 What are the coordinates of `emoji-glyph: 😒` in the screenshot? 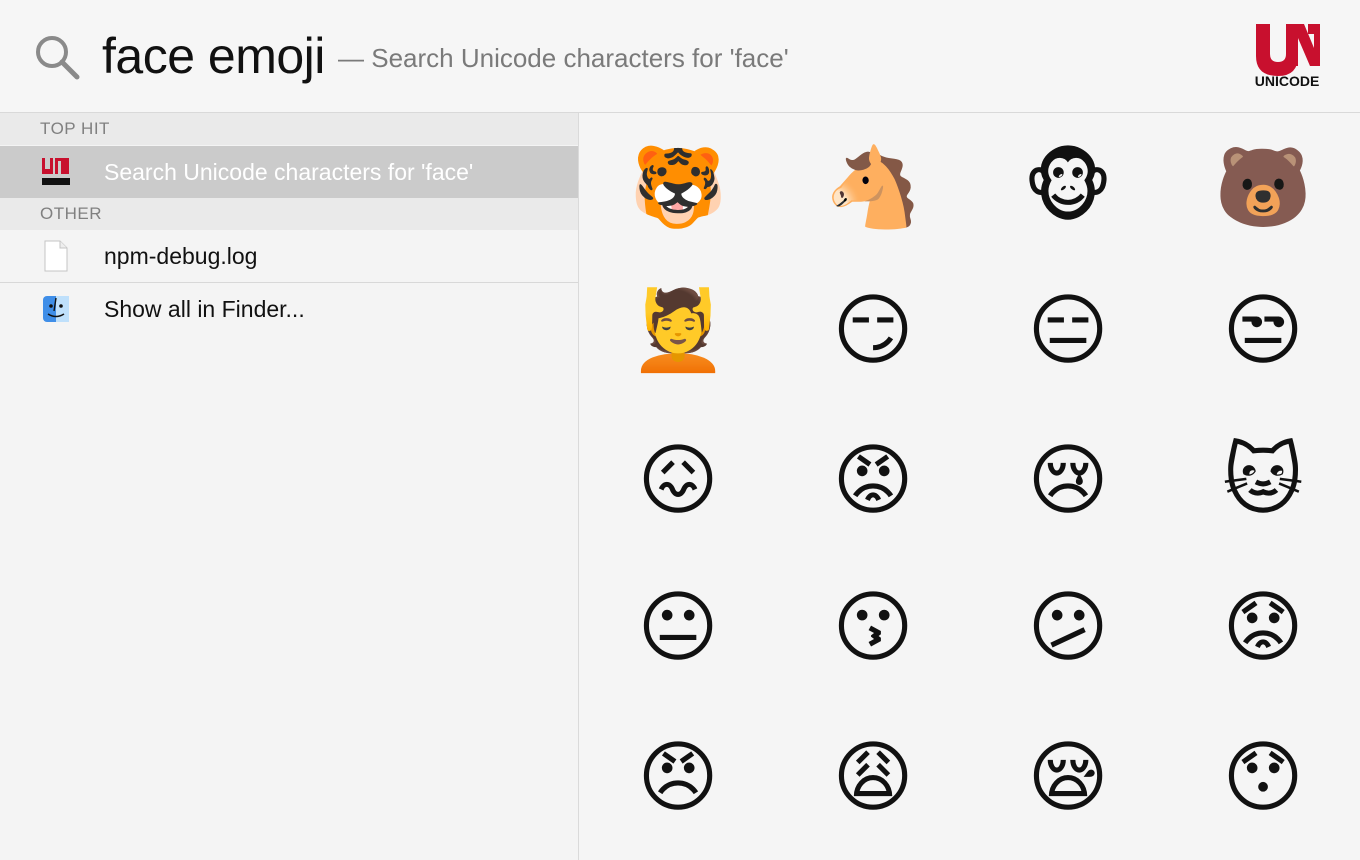 It's located at (1263, 331).